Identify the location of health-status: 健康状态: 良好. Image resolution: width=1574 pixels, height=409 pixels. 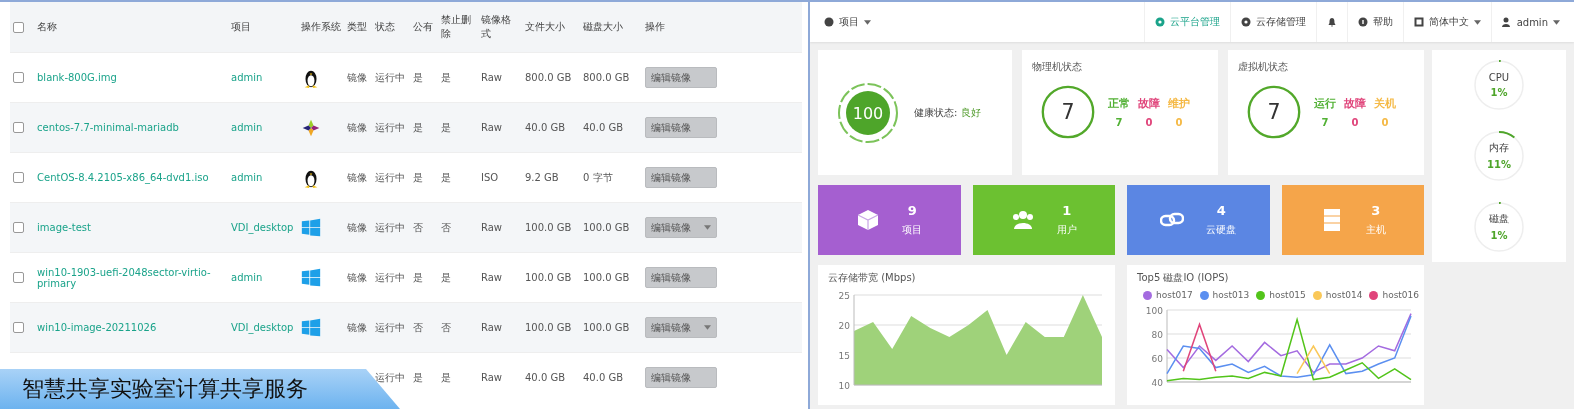
(947, 112).